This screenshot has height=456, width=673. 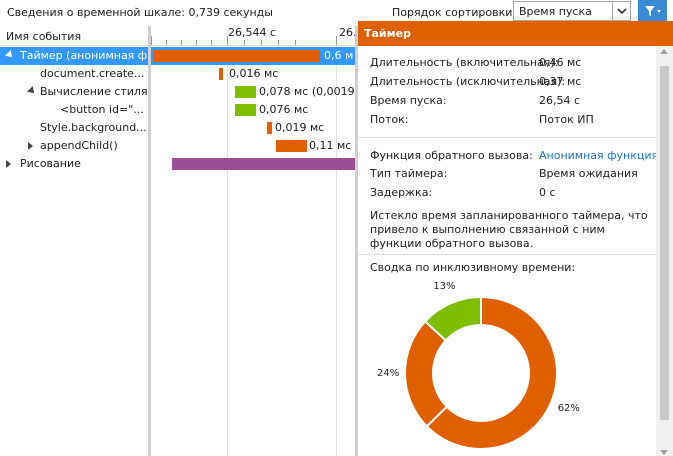 What do you see at coordinates (284, 109) in the screenshot?
I see `timeline-bar-label: 0,076 мс` at bounding box center [284, 109].